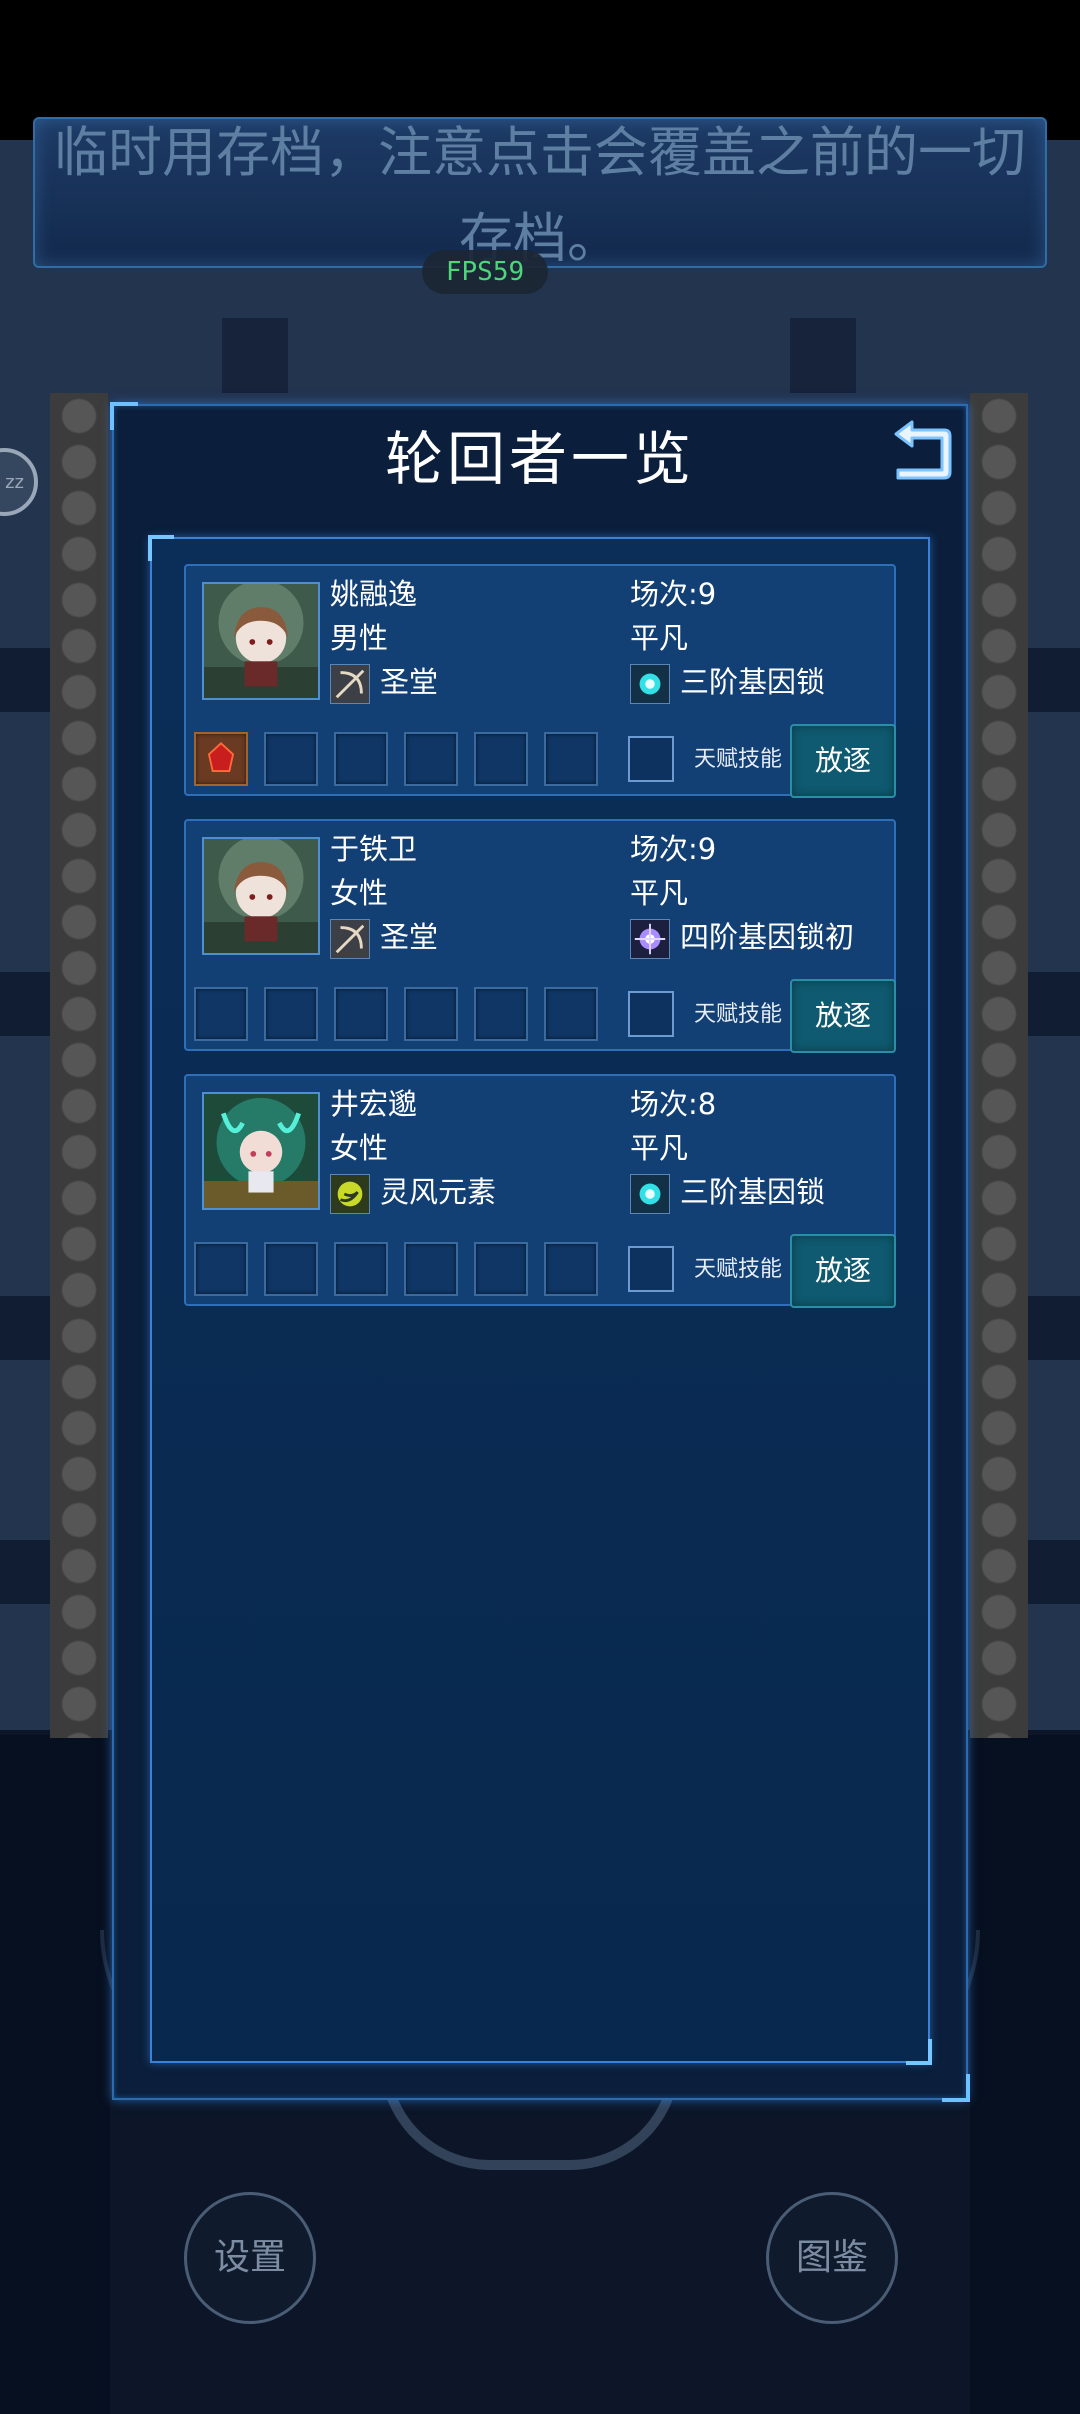 This screenshot has height=2414, width=1080. What do you see at coordinates (650, 939) in the screenshot?
I see `violet-burst-icon` at bounding box center [650, 939].